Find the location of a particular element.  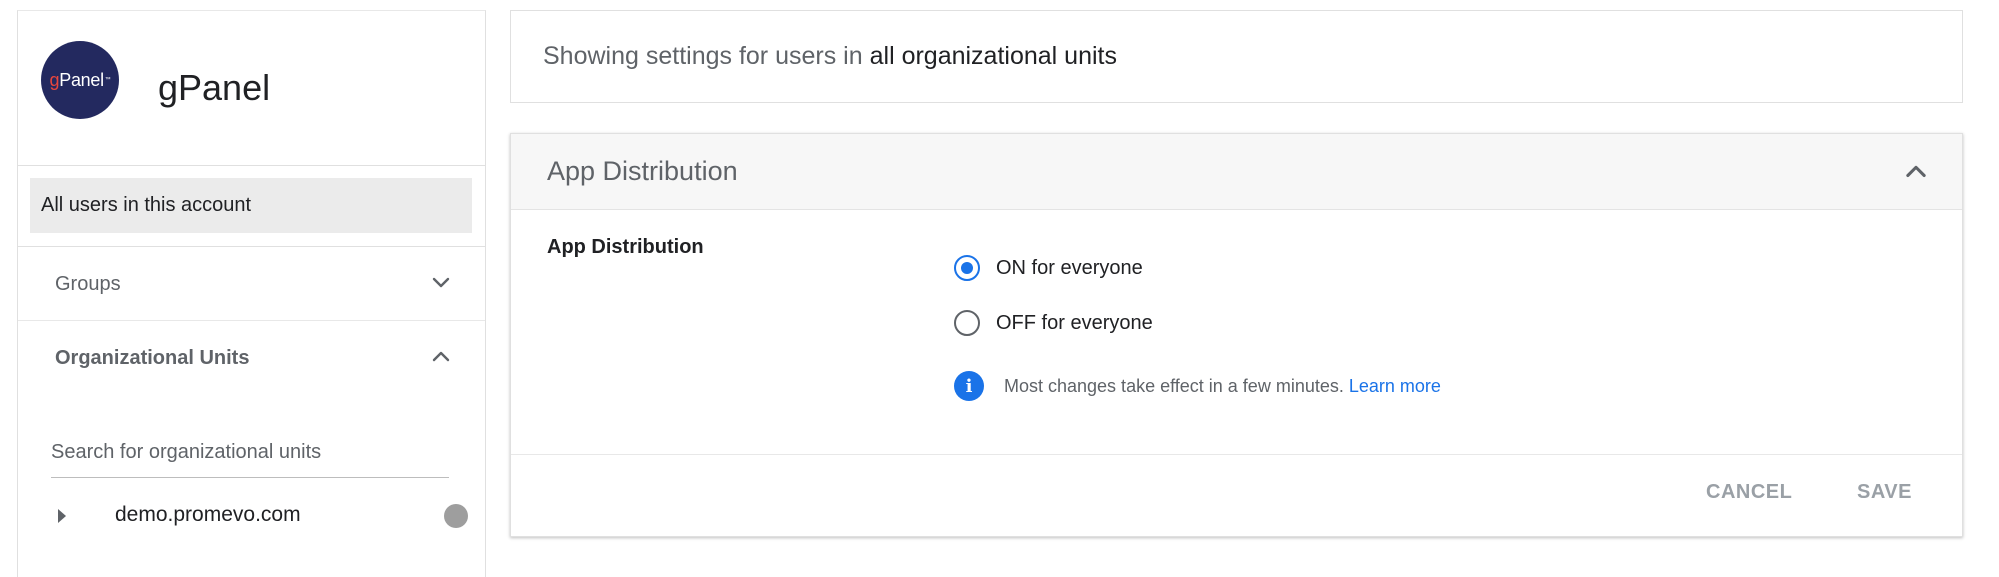

brand-header: g Panel ™ gPanel is located at coordinates (251, 88).